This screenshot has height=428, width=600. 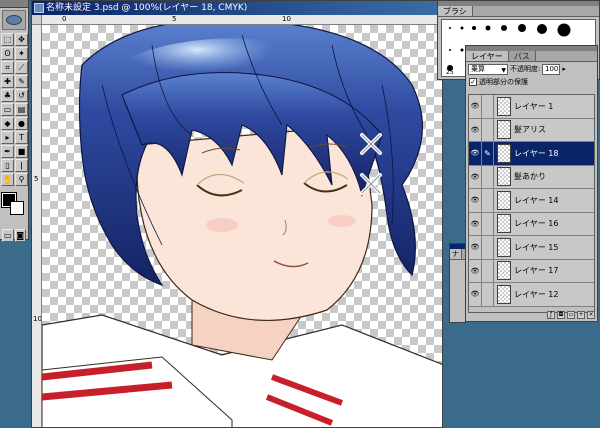 What do you see at coordinates (503, 81) in the screenshot?
I see `preserve-transparency-label: 透明部分の保護` at bounding box center [503, 81].